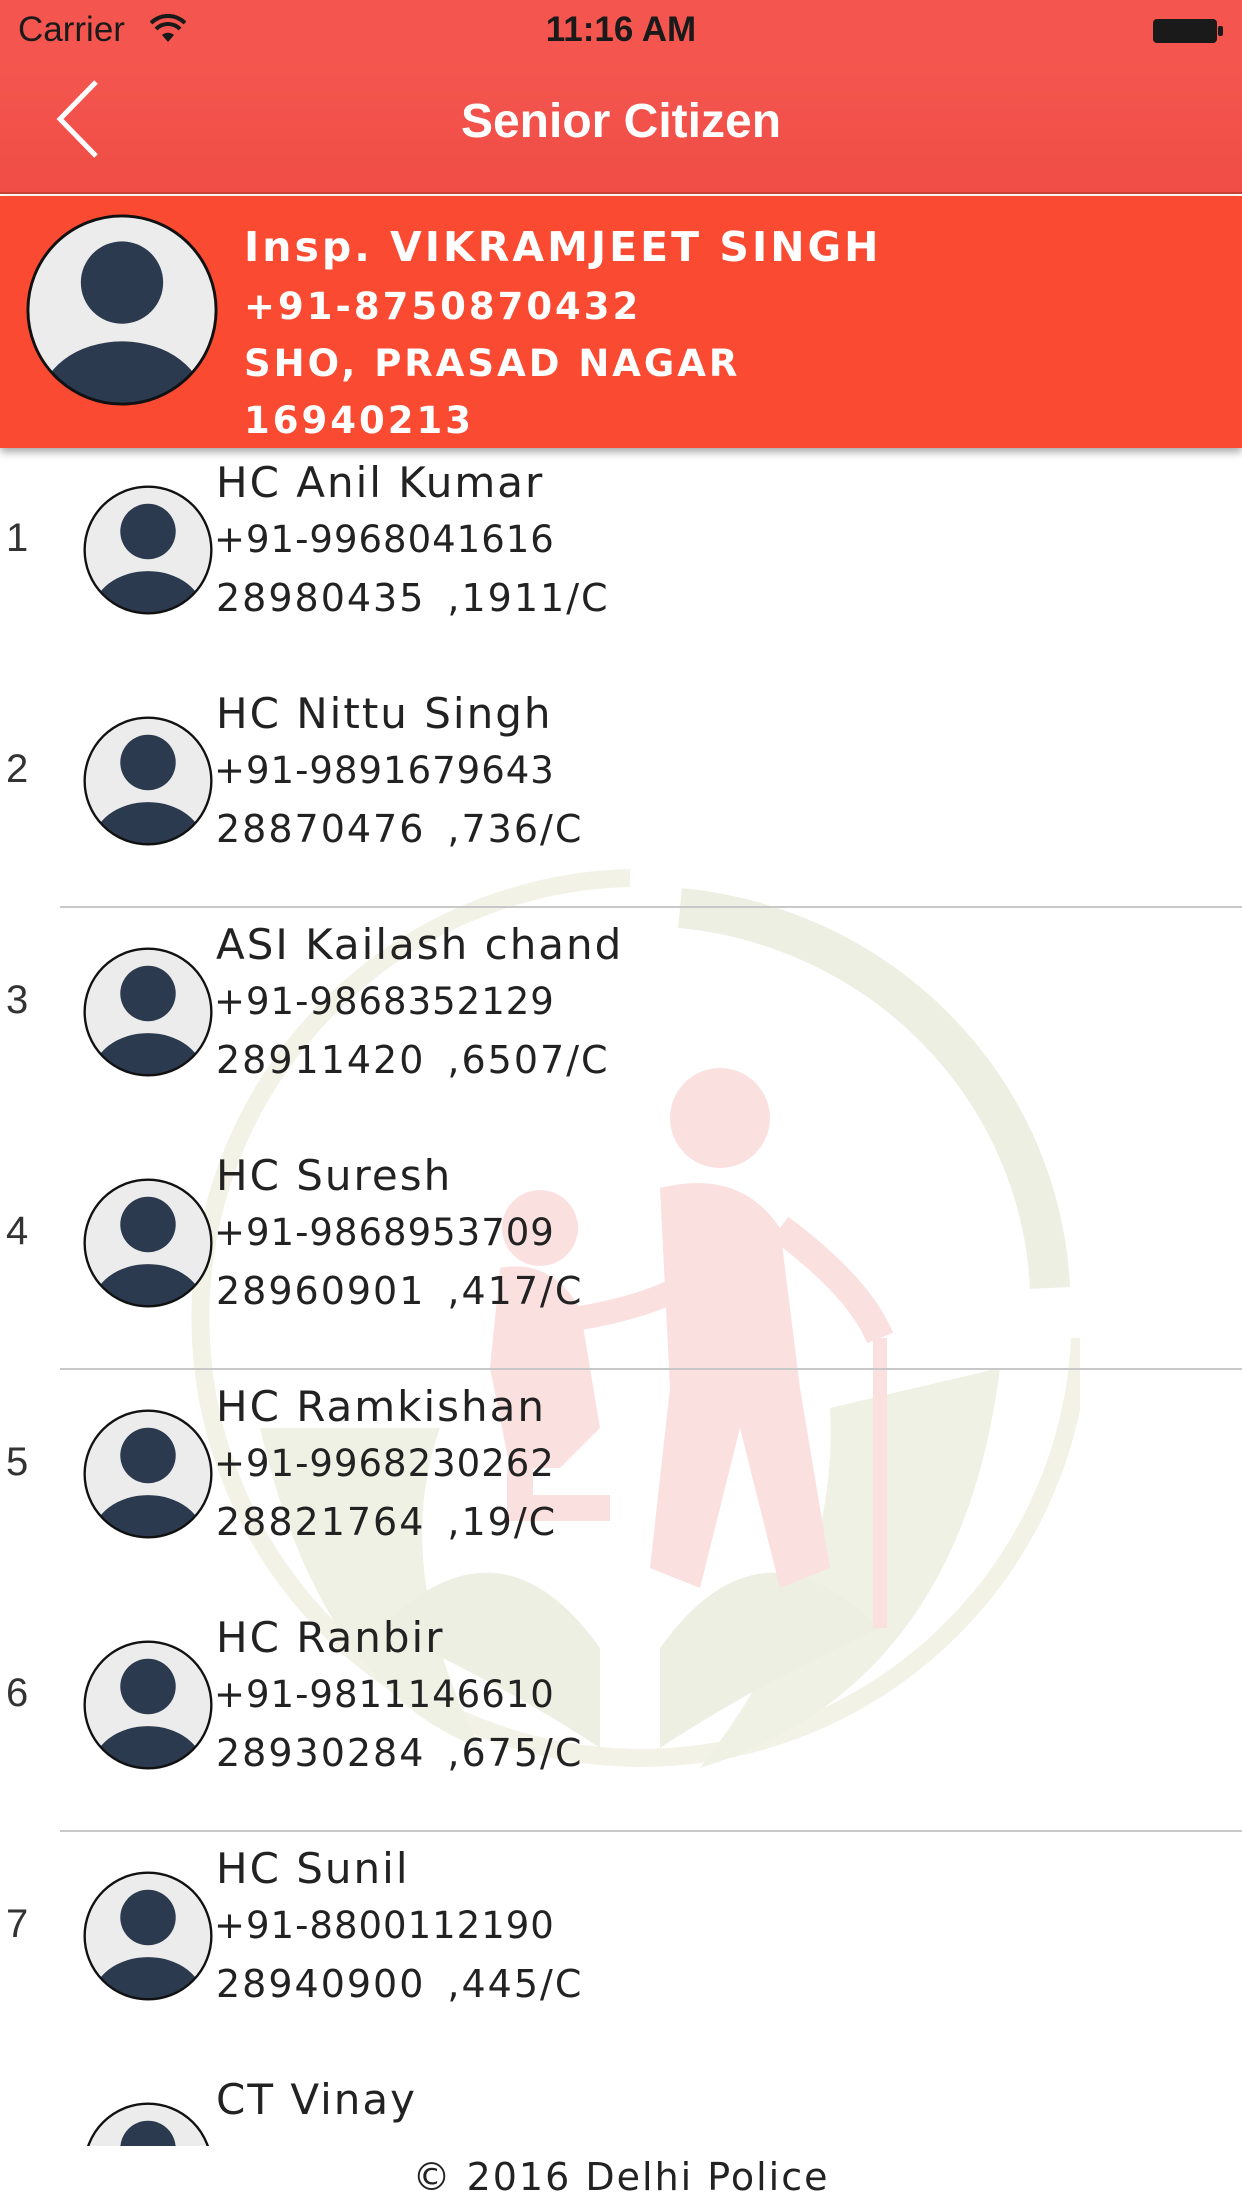 This screenshot has height=2208, width=1242. Describe the element at coordinates (359, 420) in the screenshot. I see `officer-number: 16940213` at that location.